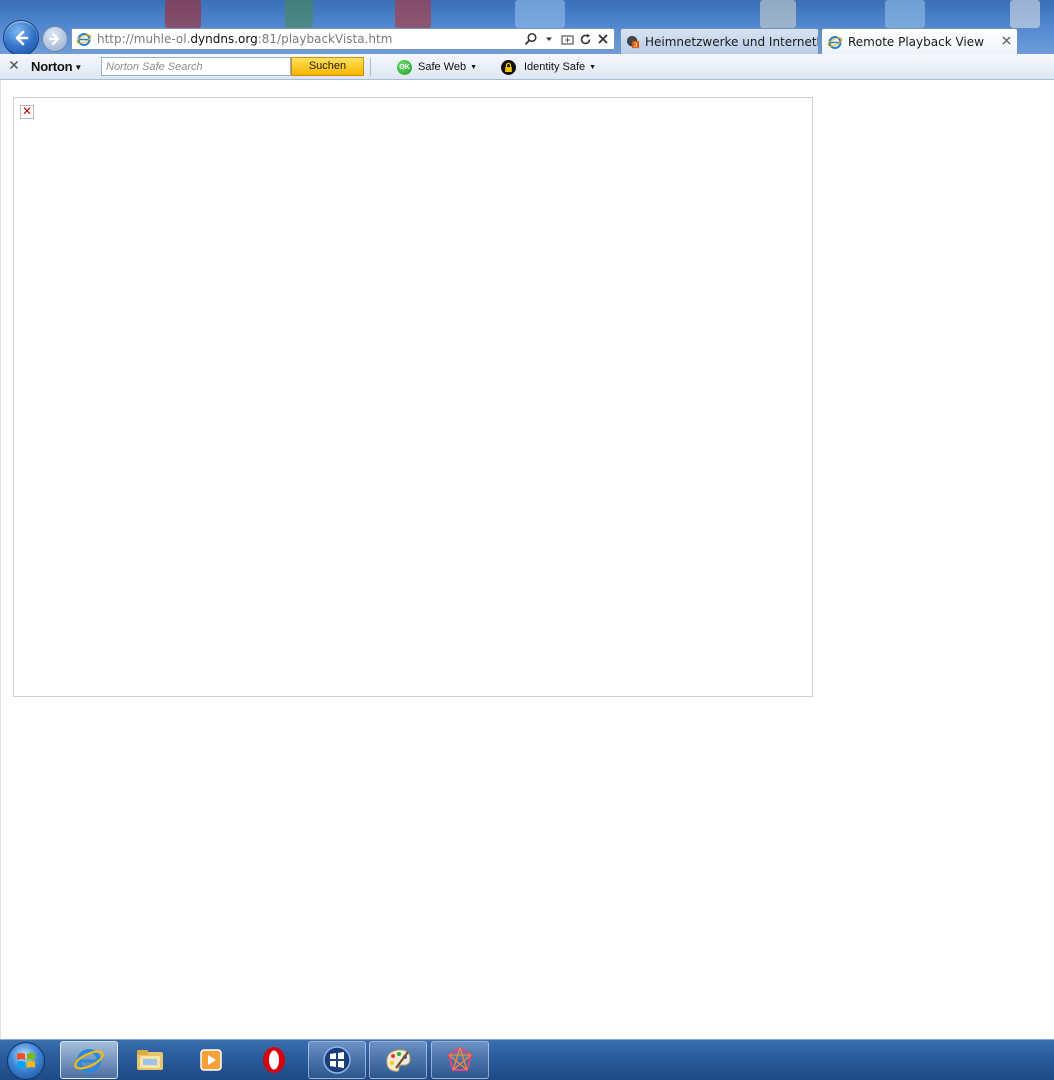  What do you see at coordinates (196, 66) in the screenshot?
I see `norton-search-input` at bounding box center [196, 66].